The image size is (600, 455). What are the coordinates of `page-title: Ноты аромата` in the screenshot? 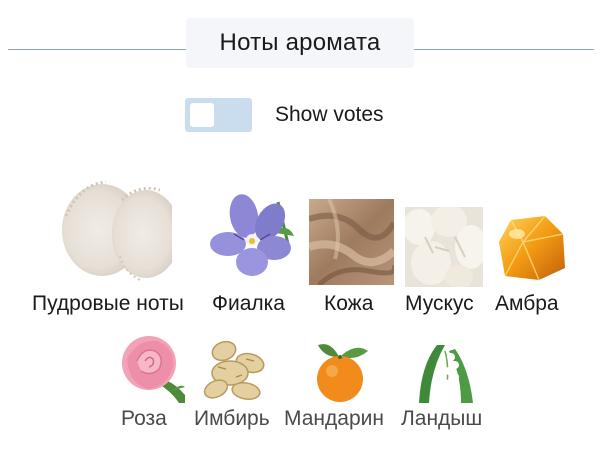 It's located at (300, 42).